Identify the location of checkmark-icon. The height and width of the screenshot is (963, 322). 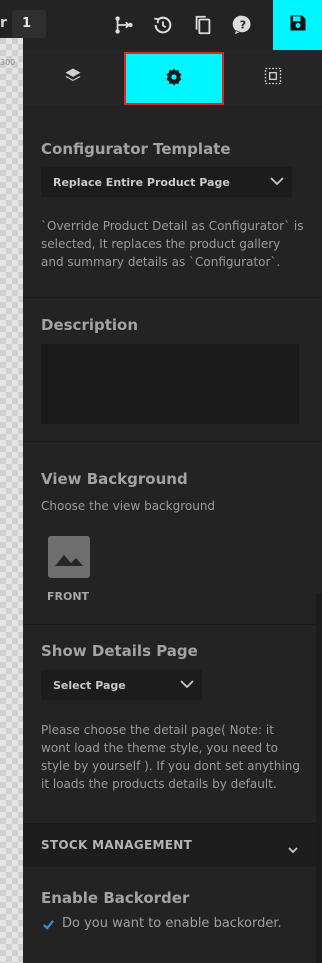
(48, 925).